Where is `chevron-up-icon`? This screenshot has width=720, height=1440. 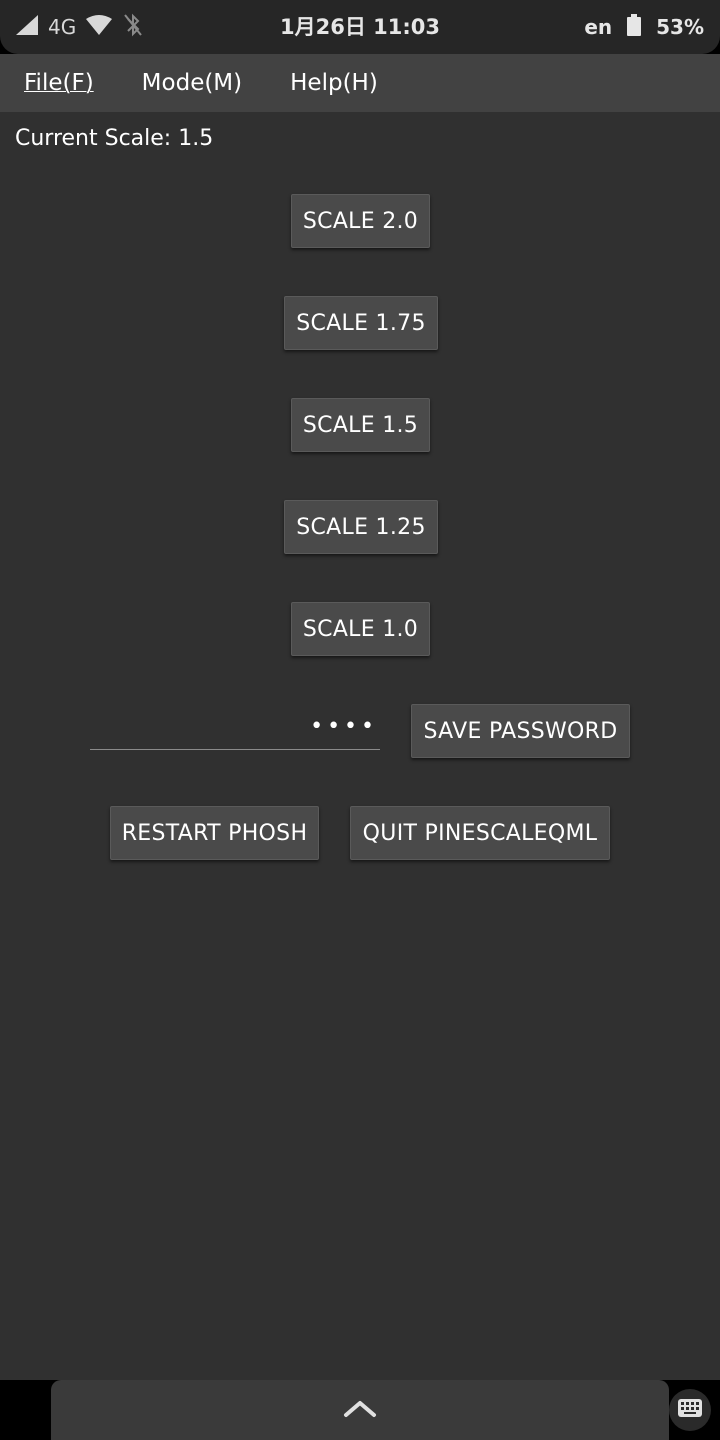
chevron-up-icon is located at coordinates (360, 1410).